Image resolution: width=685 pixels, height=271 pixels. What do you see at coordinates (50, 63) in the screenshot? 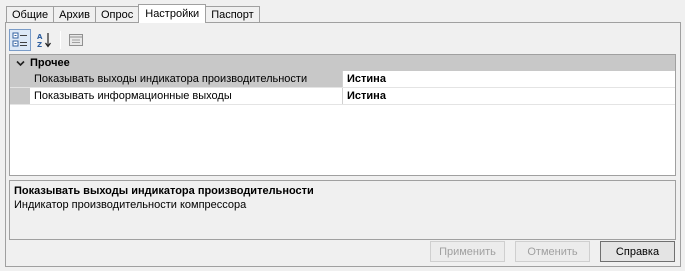
I see `category-label: Прочее` at bounding box center [50, 63].